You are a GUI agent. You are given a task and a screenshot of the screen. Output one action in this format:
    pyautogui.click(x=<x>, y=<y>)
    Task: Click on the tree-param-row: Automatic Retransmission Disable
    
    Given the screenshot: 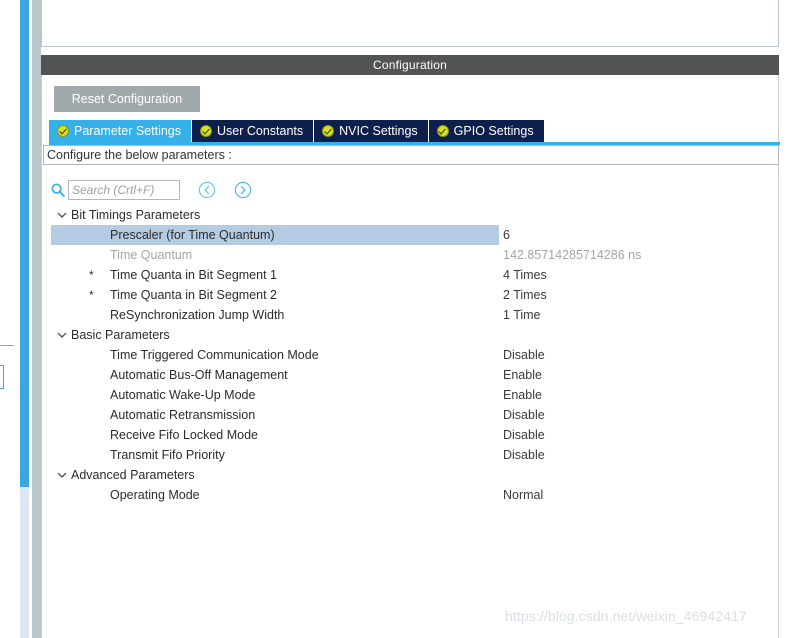 What is the action you would take?
    pyautogui.click(x=411, y=415)
    